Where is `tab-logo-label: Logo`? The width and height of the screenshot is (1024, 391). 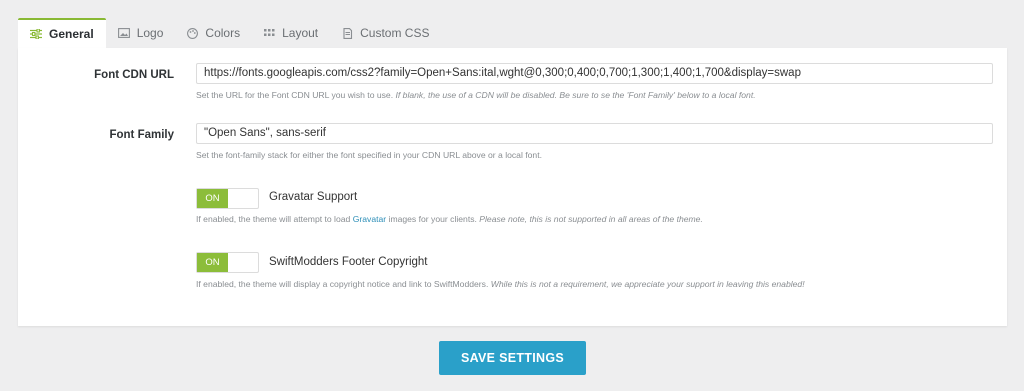 tab-logo-label: Logo is located at coordinates (150, 33).